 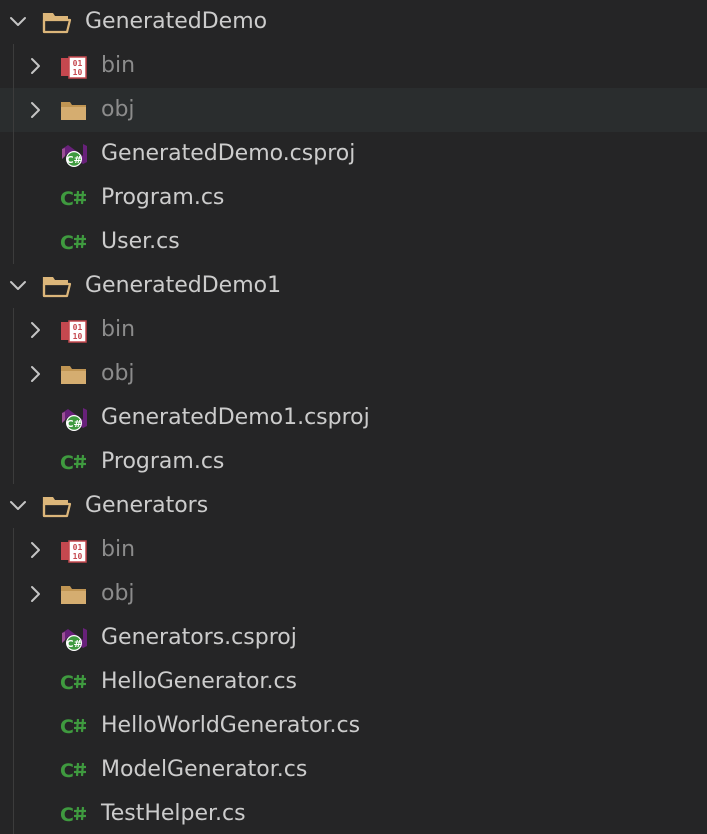 What do you see at coordinates (353, 242) in the screenshot?
I see `file-row: C User.cs` at bounding box center [353, 242].